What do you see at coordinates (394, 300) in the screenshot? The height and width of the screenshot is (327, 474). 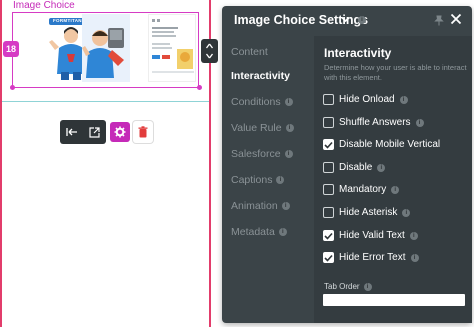 I see `tab-order-input` at bounding box center [394, 300].